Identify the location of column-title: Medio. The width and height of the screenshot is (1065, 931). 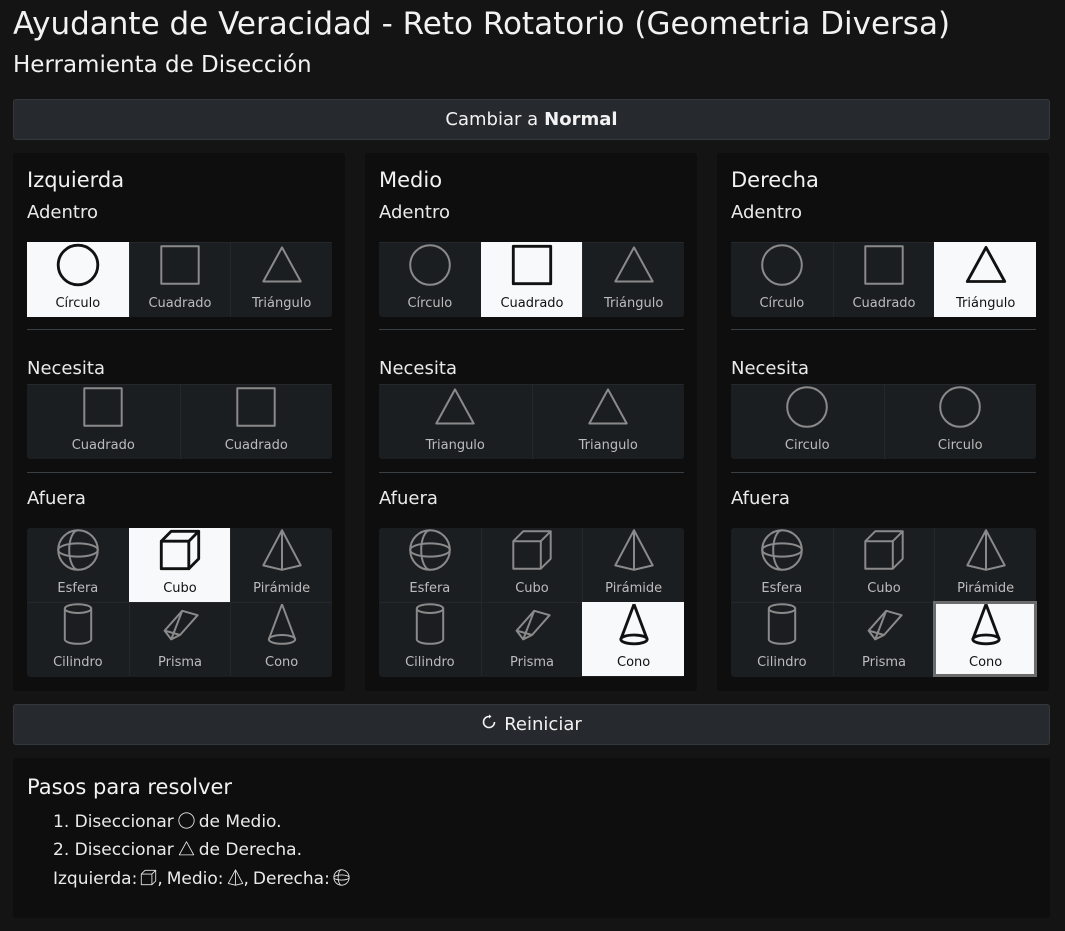
(411, 180).